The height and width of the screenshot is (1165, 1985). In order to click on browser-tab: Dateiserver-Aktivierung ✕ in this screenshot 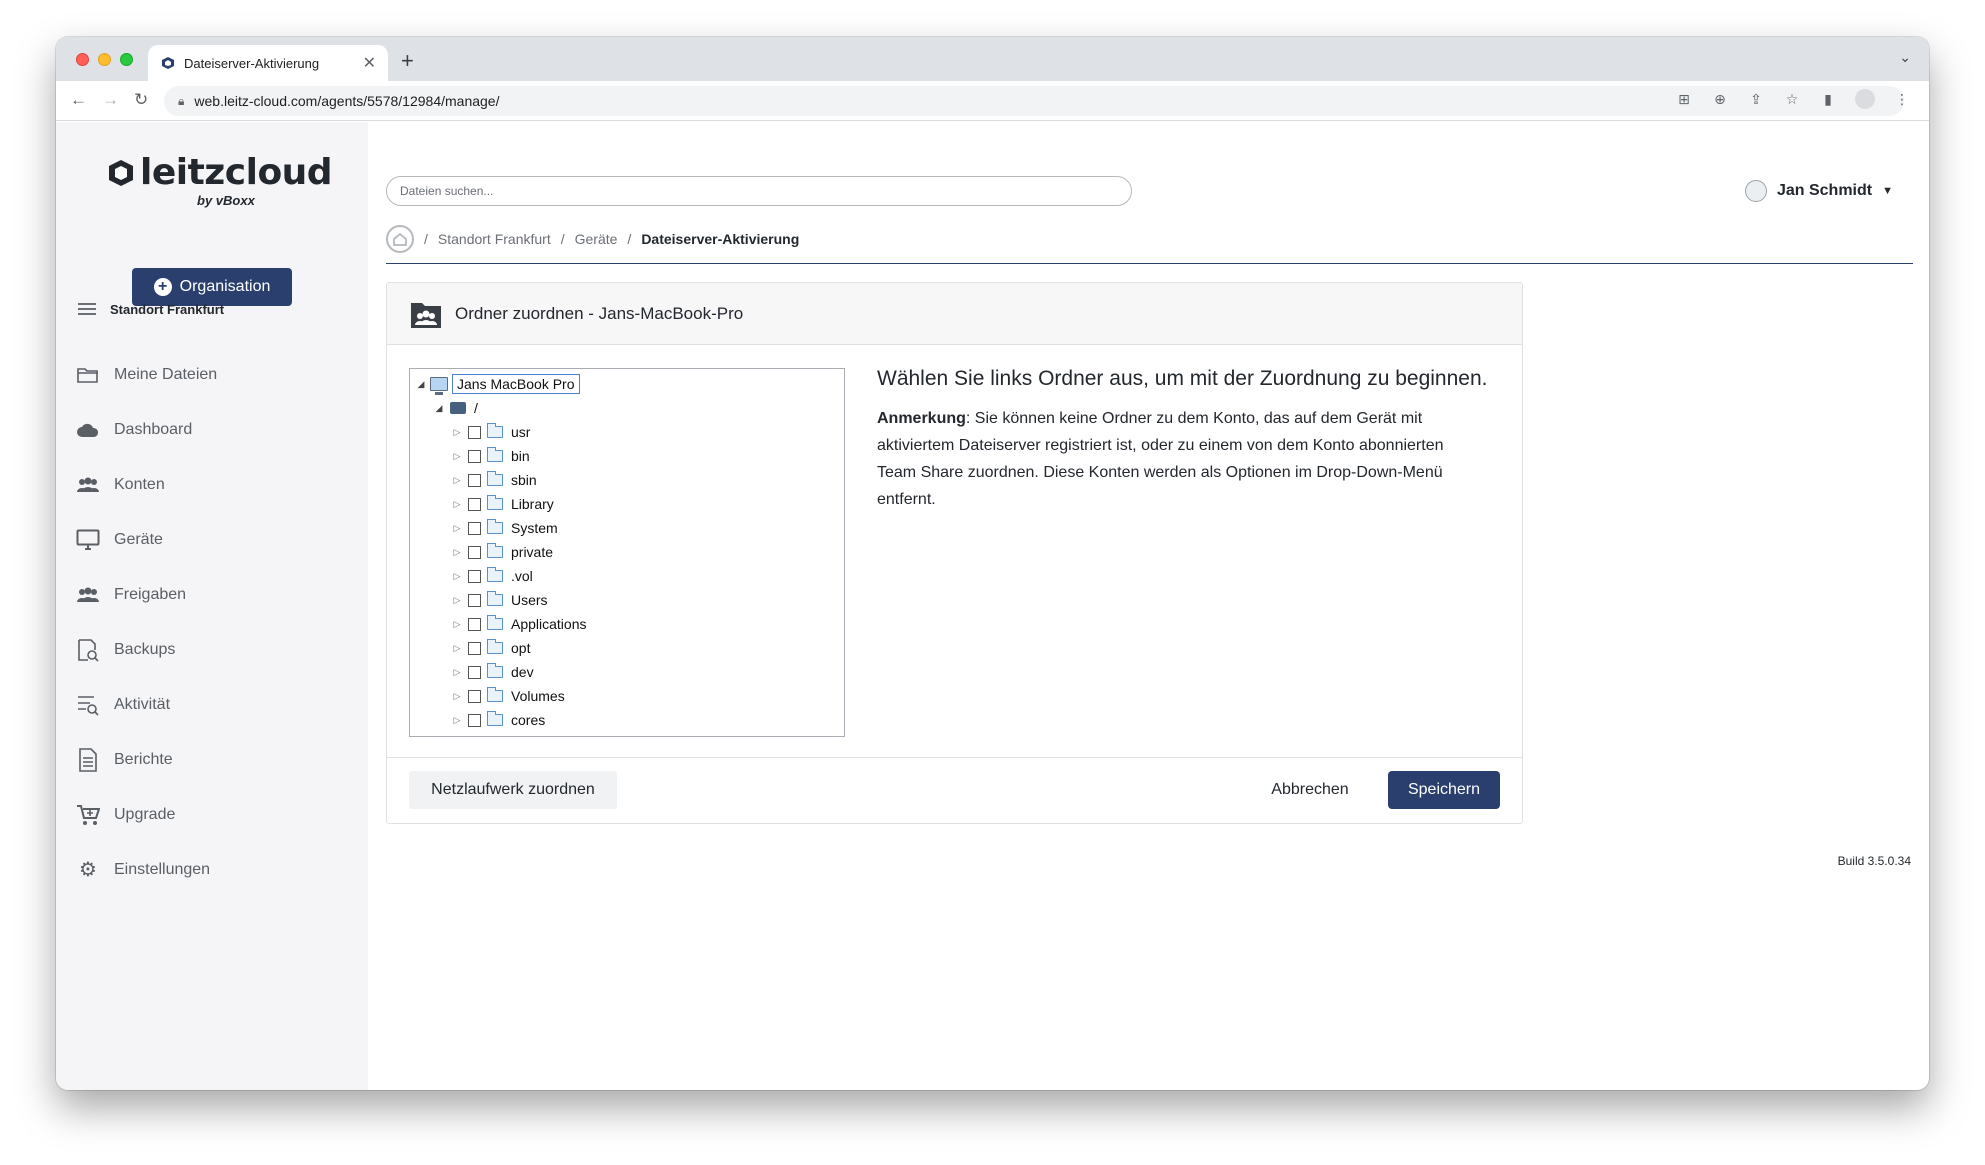, I will do `click(268, 63)`.